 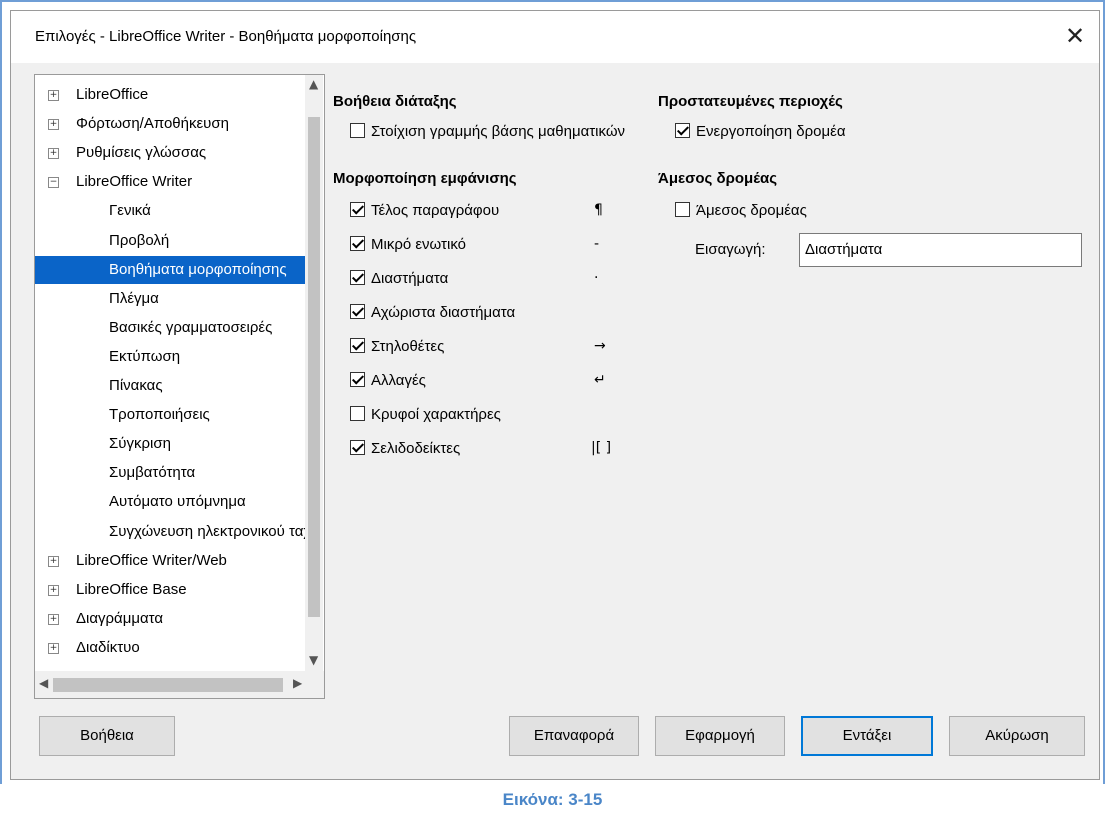 What do you see at coordinates (867, 736) in the screenshot?
I see `ok-button: Εντάξει` at bounding box center [867, 736].